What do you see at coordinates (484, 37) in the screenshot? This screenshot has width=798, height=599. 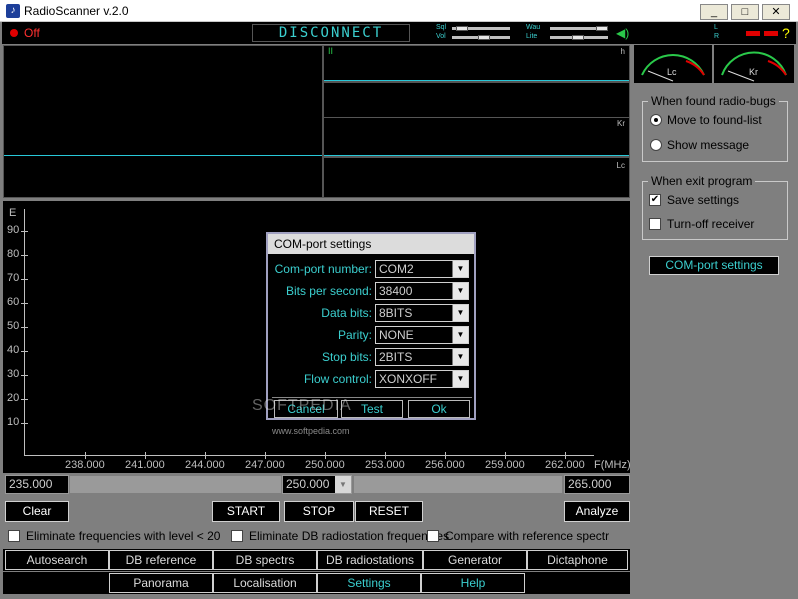 I see `vol-slider-thumb` at bounding box center [484, 37].